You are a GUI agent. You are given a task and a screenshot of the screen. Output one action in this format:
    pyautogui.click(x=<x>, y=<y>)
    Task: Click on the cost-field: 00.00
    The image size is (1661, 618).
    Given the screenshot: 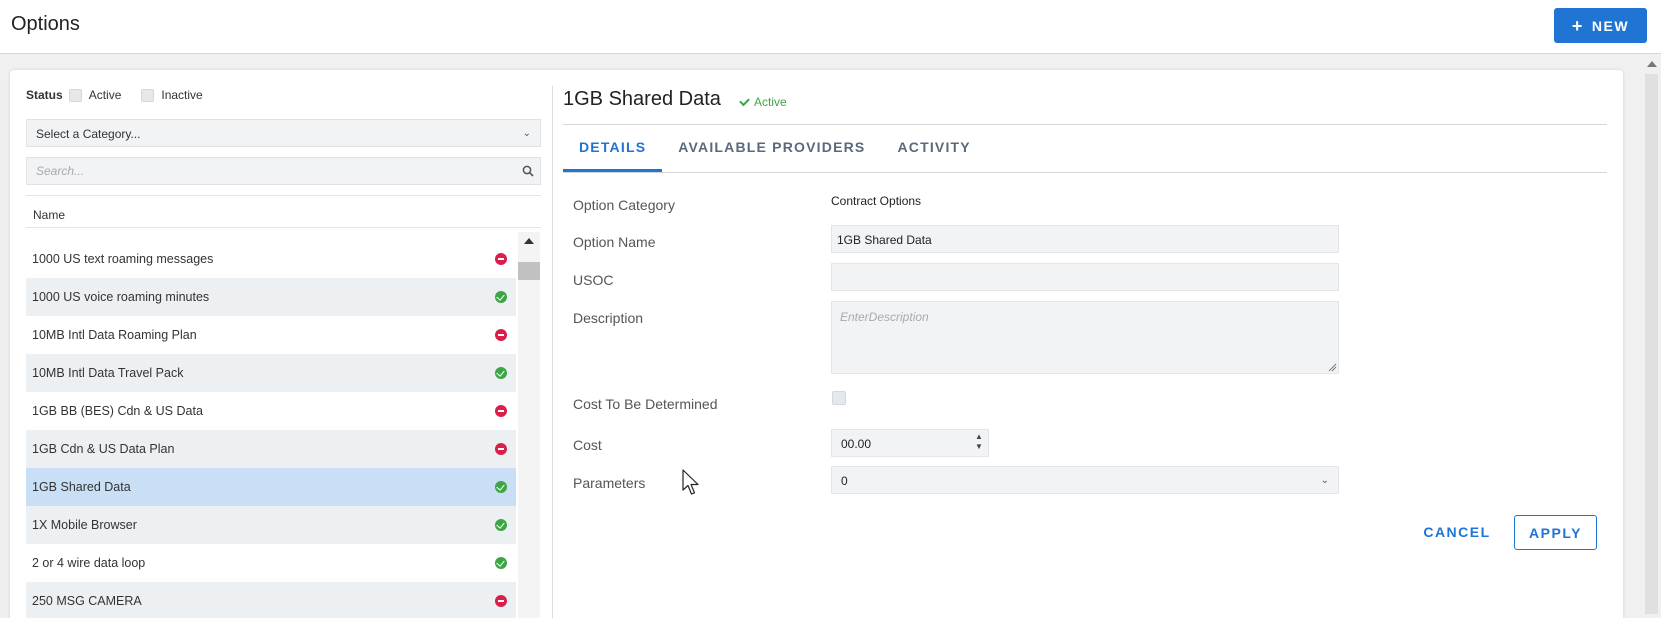 What is the action you would take?
    pyautogui.click(x=910, y=443)
    